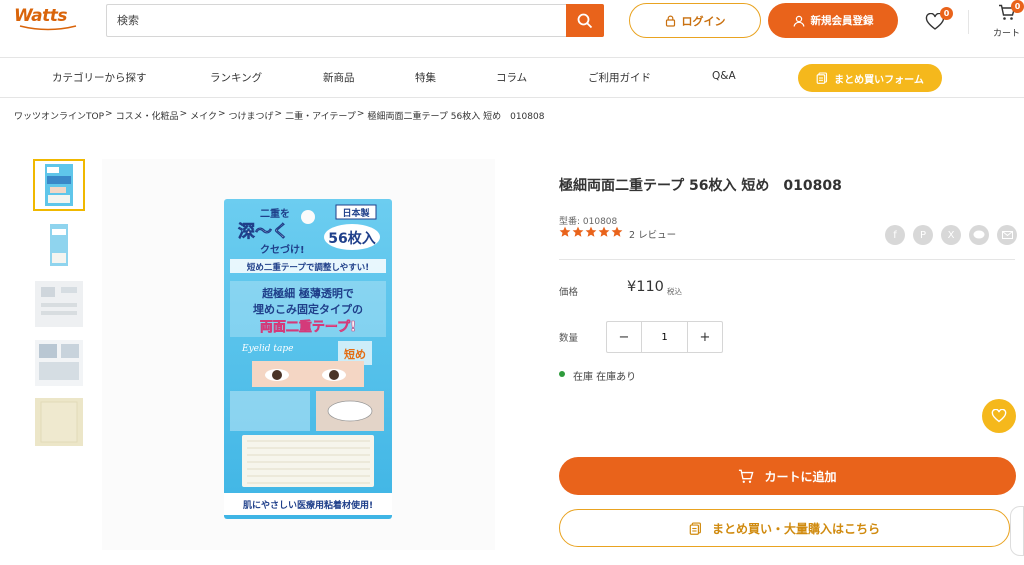 The width and height of the screenshot is (1024, 565). I want to click on stock-status-dot, so click(562, 374).